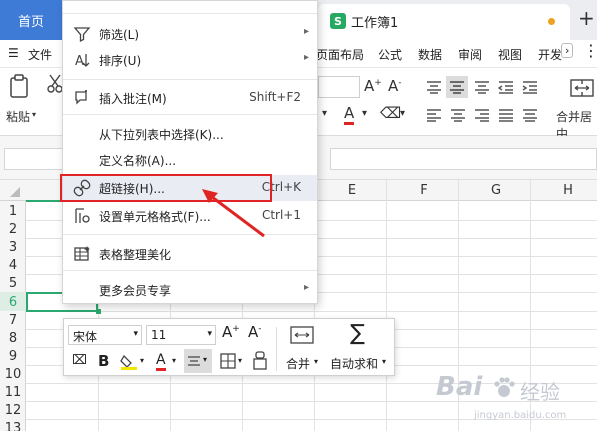 The width and height of the screenshot is (597, 431). What do you see at coordinates (40, 54) in the screenshot?
I see `menu-file: 文件` at bounding box center [40, 54].